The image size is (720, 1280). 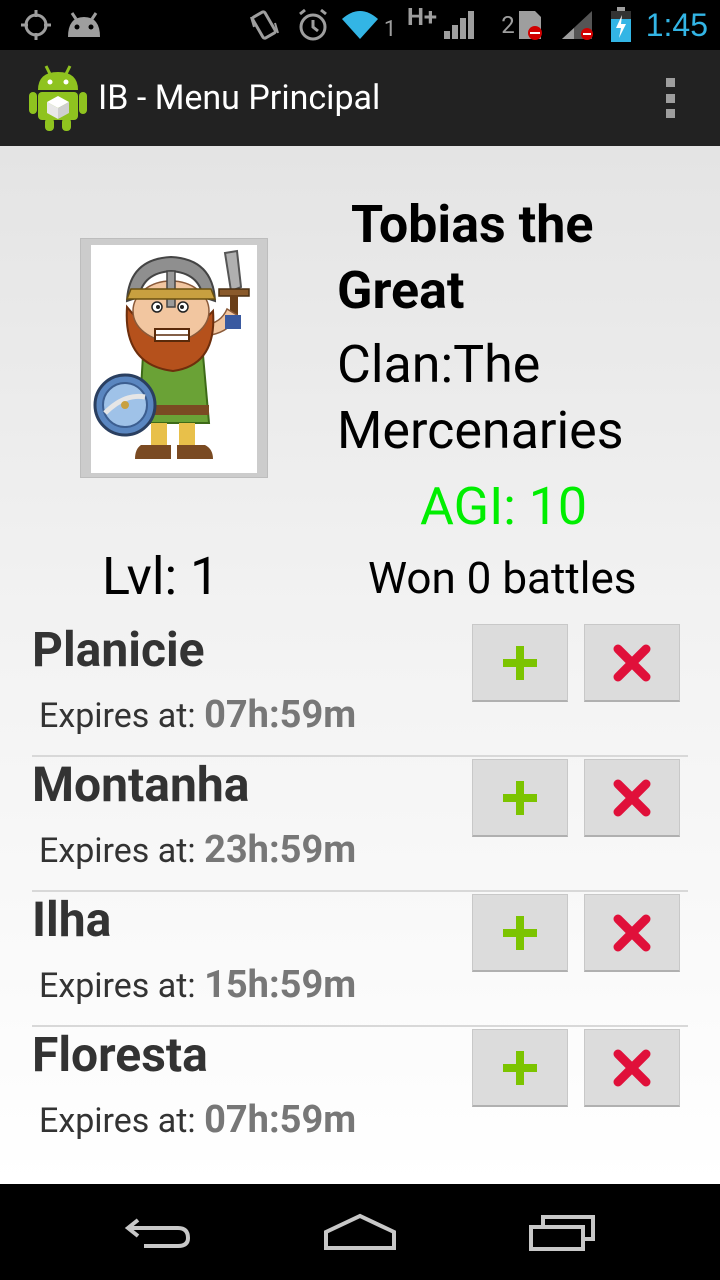 I want to click on hero-clan: Clan:The Mercenaries, so click(x=522, y=398).